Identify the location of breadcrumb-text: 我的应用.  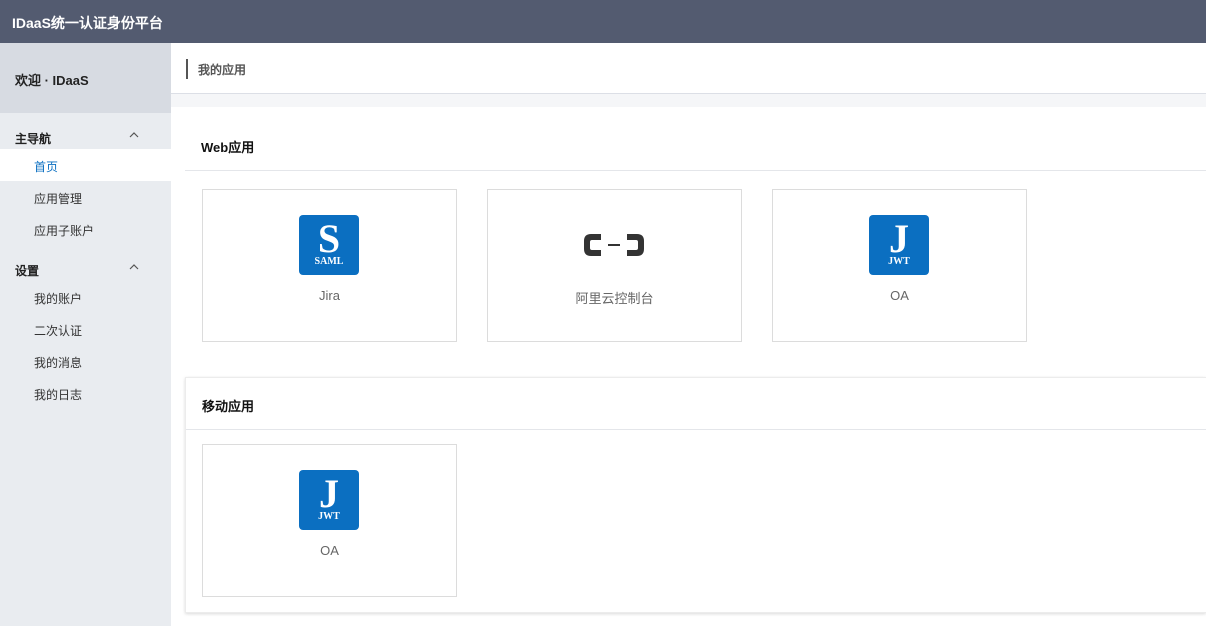
(222, 70).